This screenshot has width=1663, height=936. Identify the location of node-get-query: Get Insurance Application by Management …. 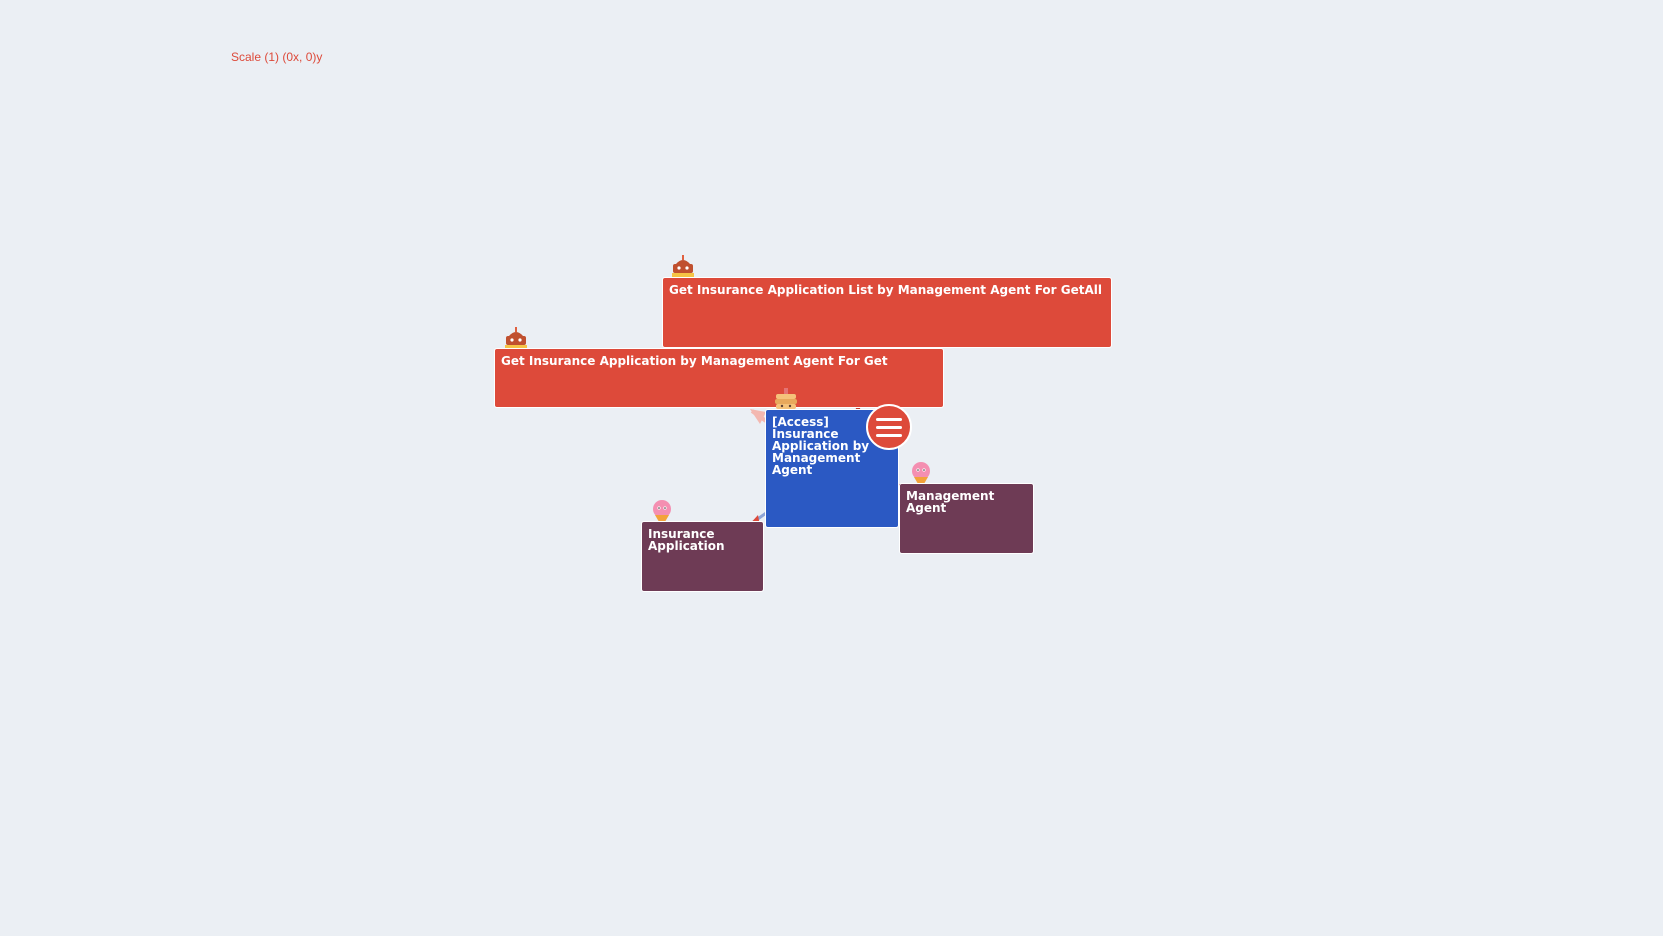
(719, 378).